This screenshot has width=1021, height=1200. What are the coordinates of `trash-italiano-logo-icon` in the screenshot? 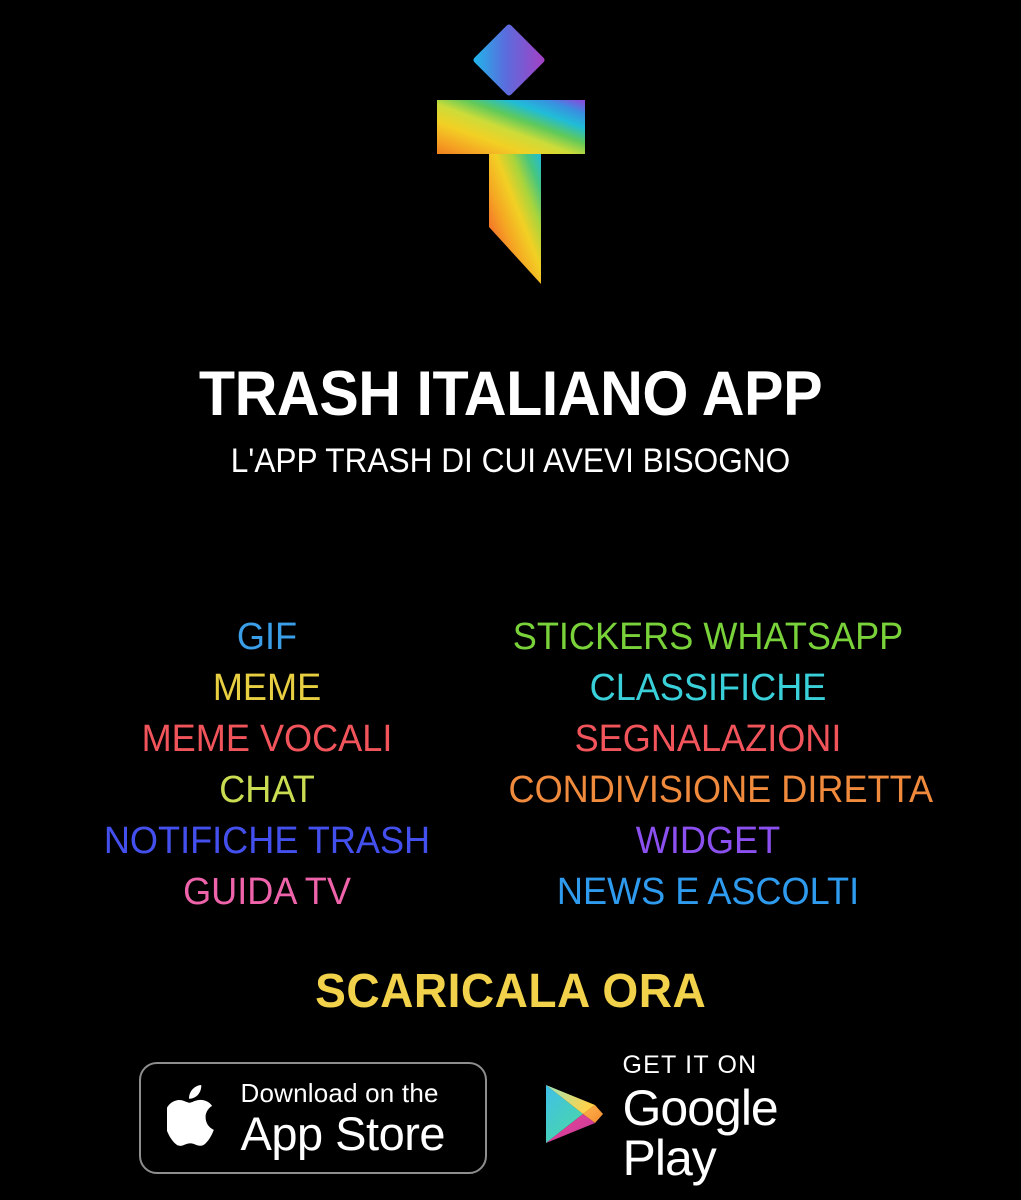 It's located at (510, 154).